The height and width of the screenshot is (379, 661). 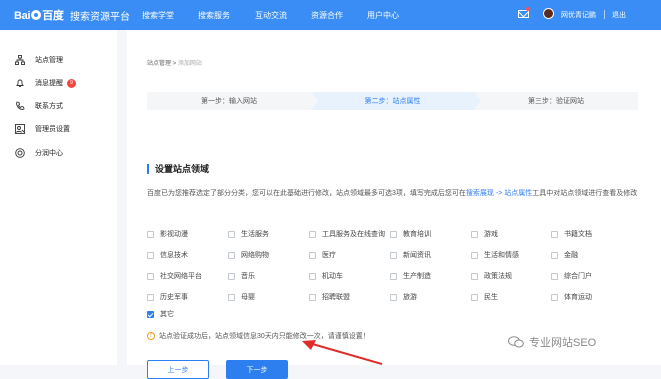 What do you see at coordinates (214, 15) in the screenshot?
I see `nav-item-services: 搜索服务` at bounding box center [214, 15].